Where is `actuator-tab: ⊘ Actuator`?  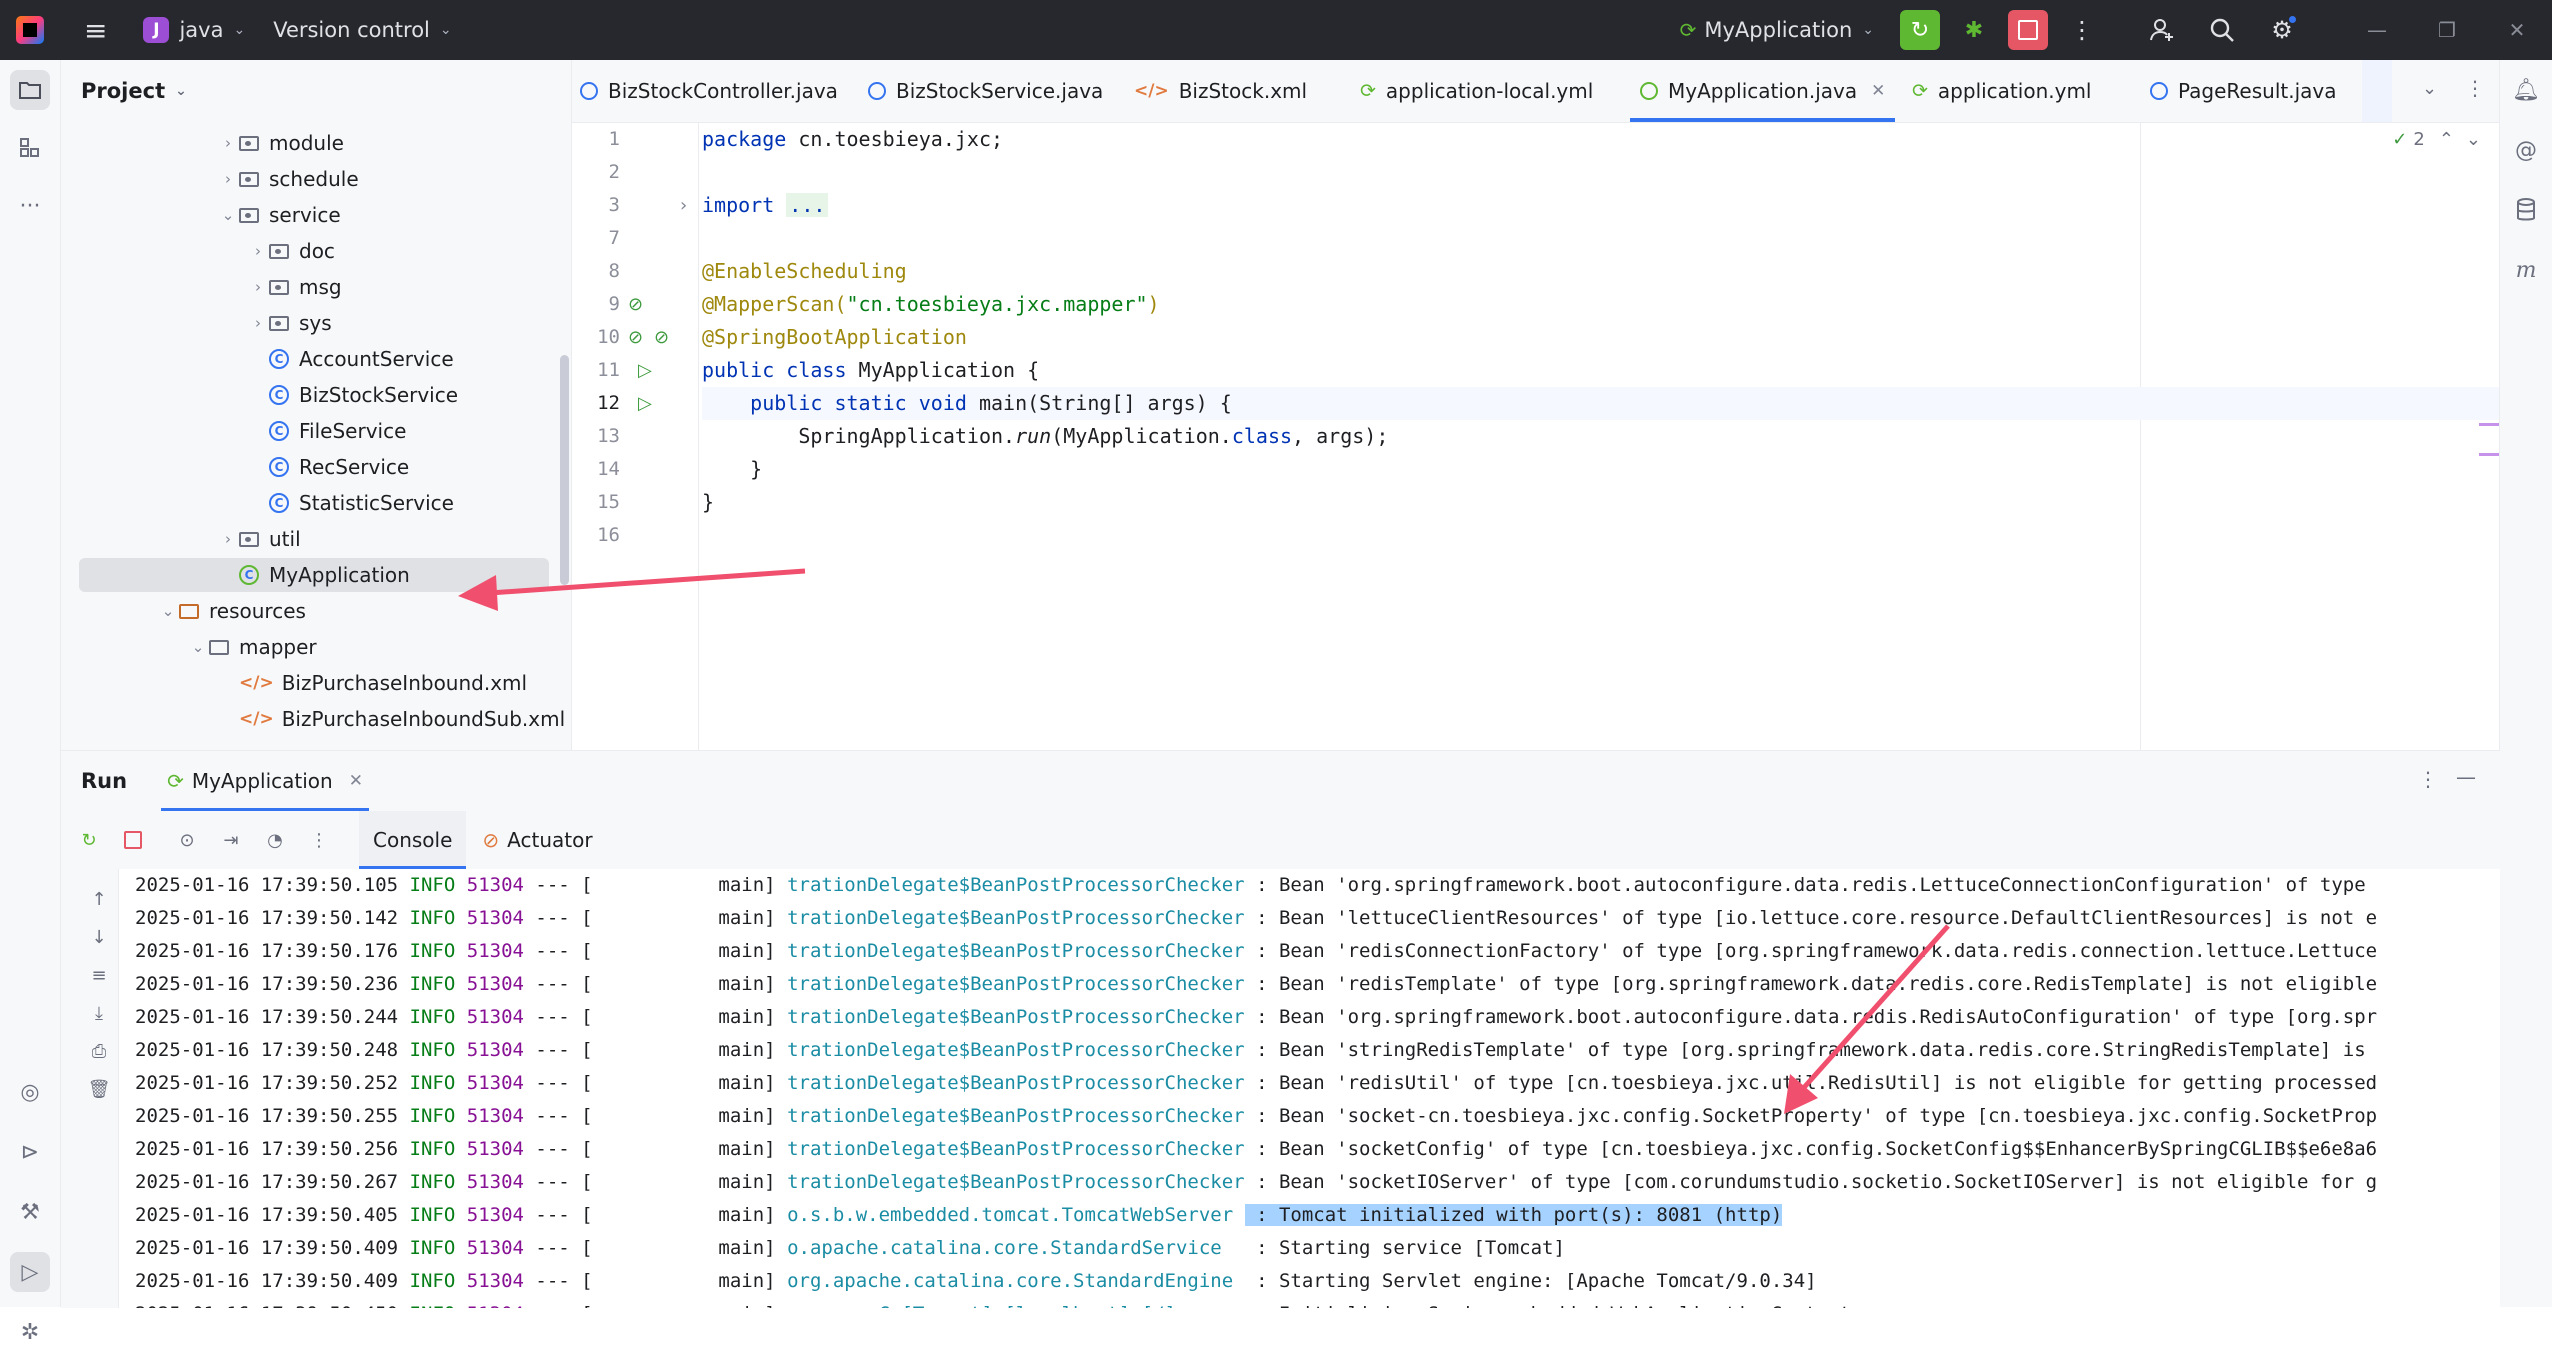
actuator-tab: ⊘ Actuator is located at coordinates (537, 840).